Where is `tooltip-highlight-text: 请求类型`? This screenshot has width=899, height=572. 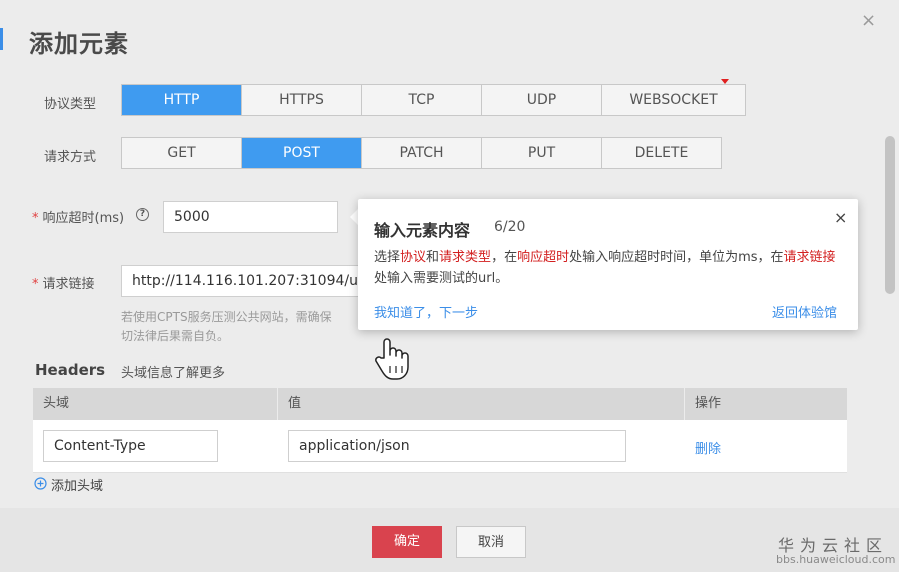 tooltip-highlight-text: 请求类型 is located at coordinates (465, 257).